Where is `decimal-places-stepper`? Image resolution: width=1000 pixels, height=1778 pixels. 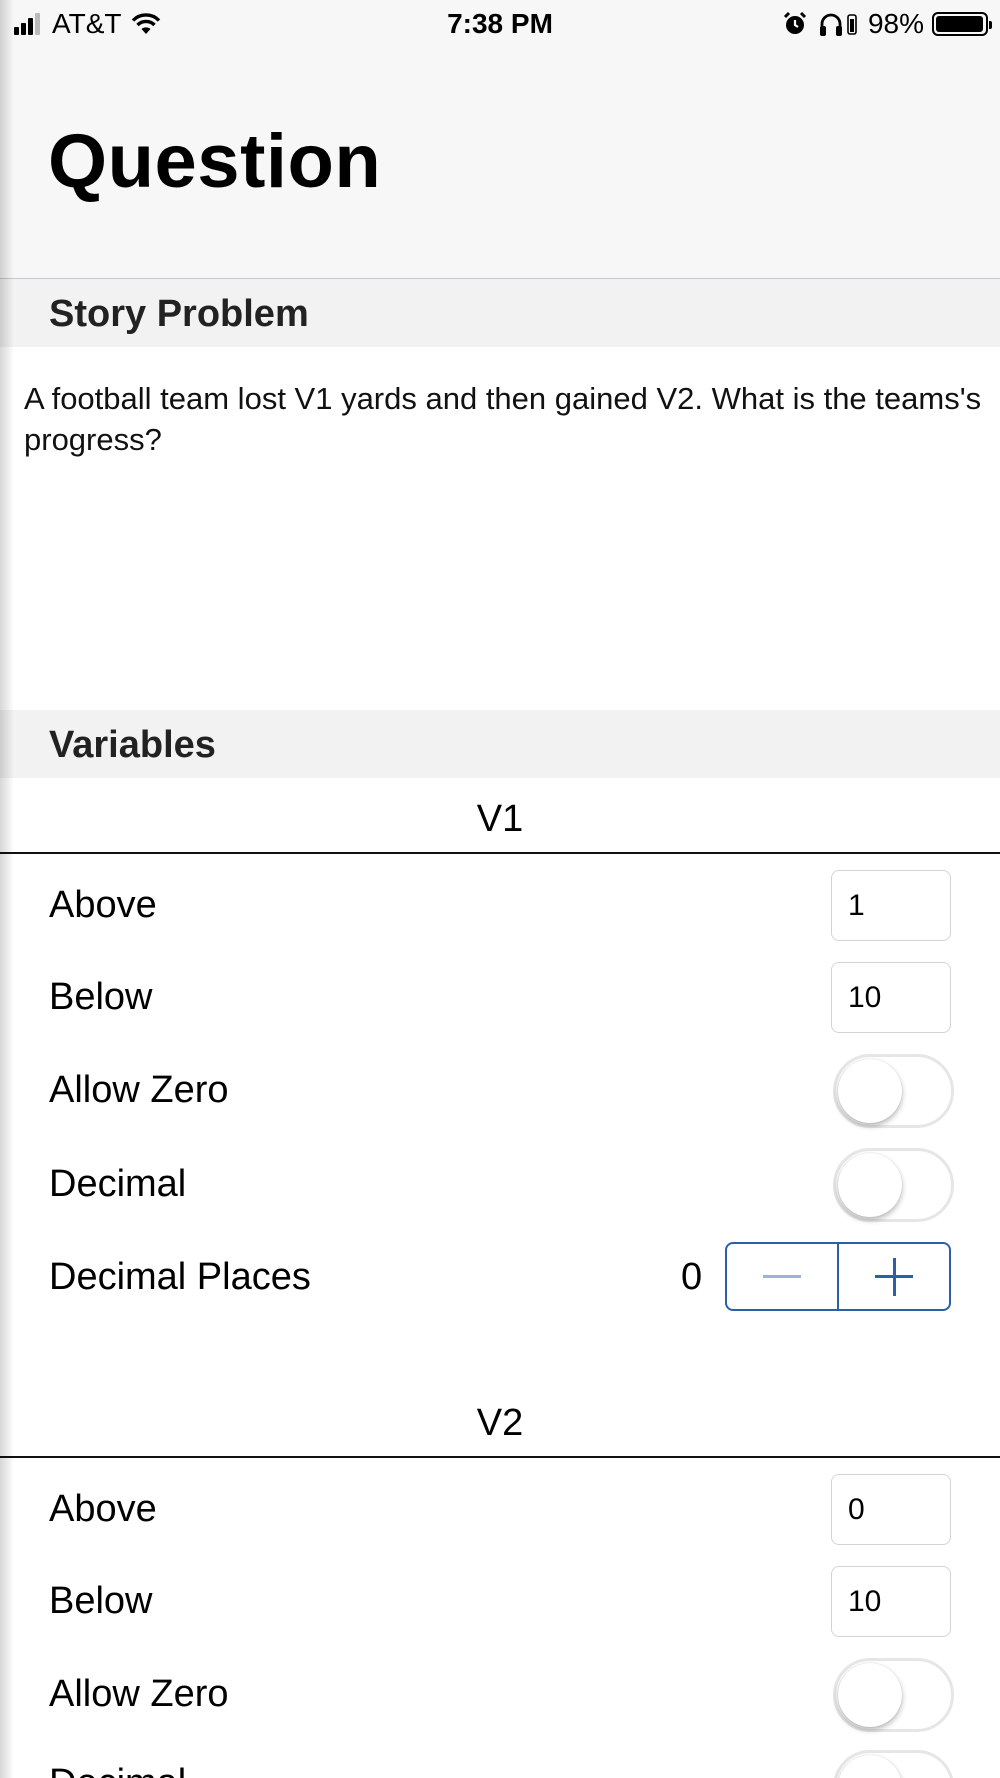 decimal-places-stepper is located at coordinates (838, 1276).